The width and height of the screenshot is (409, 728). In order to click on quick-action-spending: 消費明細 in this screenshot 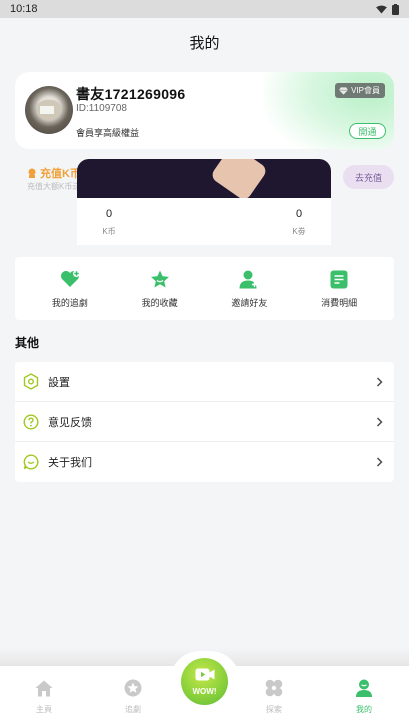, I will do `click(339, 288)`.